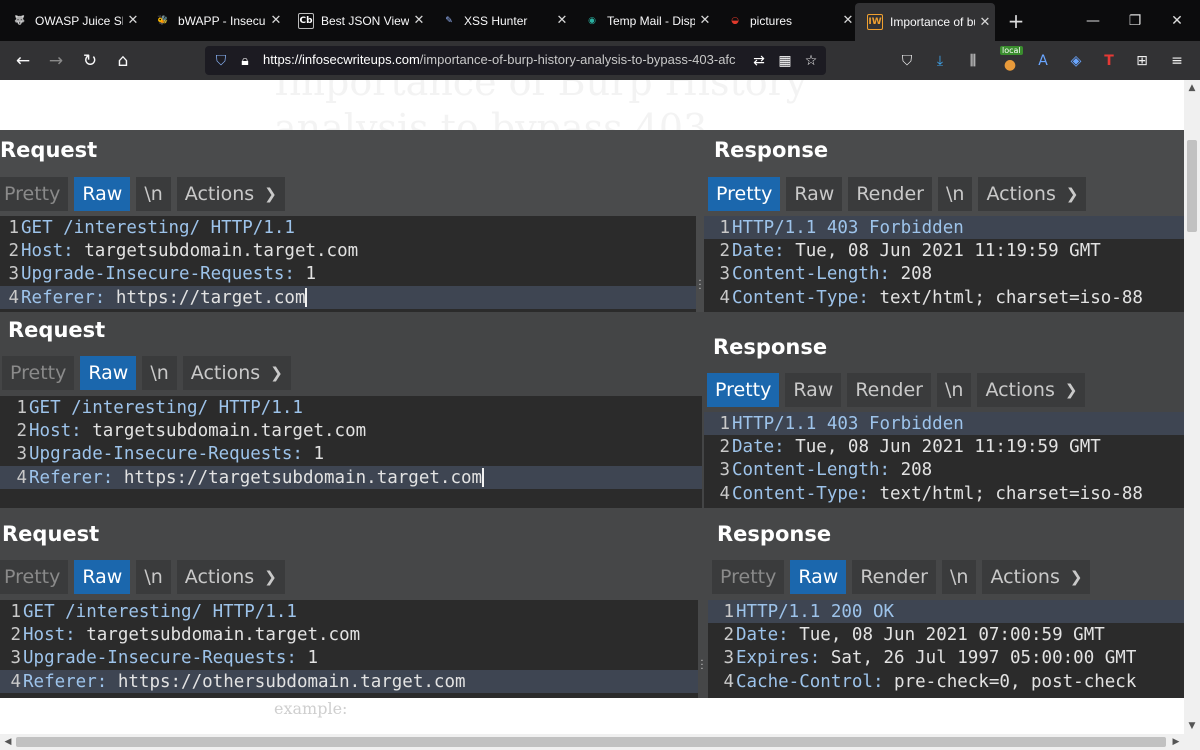  What do you see at coordinates (786, 20) in the screenshot?
I see `tab-pictures: ◒ pictures ✕` at bounding box center [786, 20].